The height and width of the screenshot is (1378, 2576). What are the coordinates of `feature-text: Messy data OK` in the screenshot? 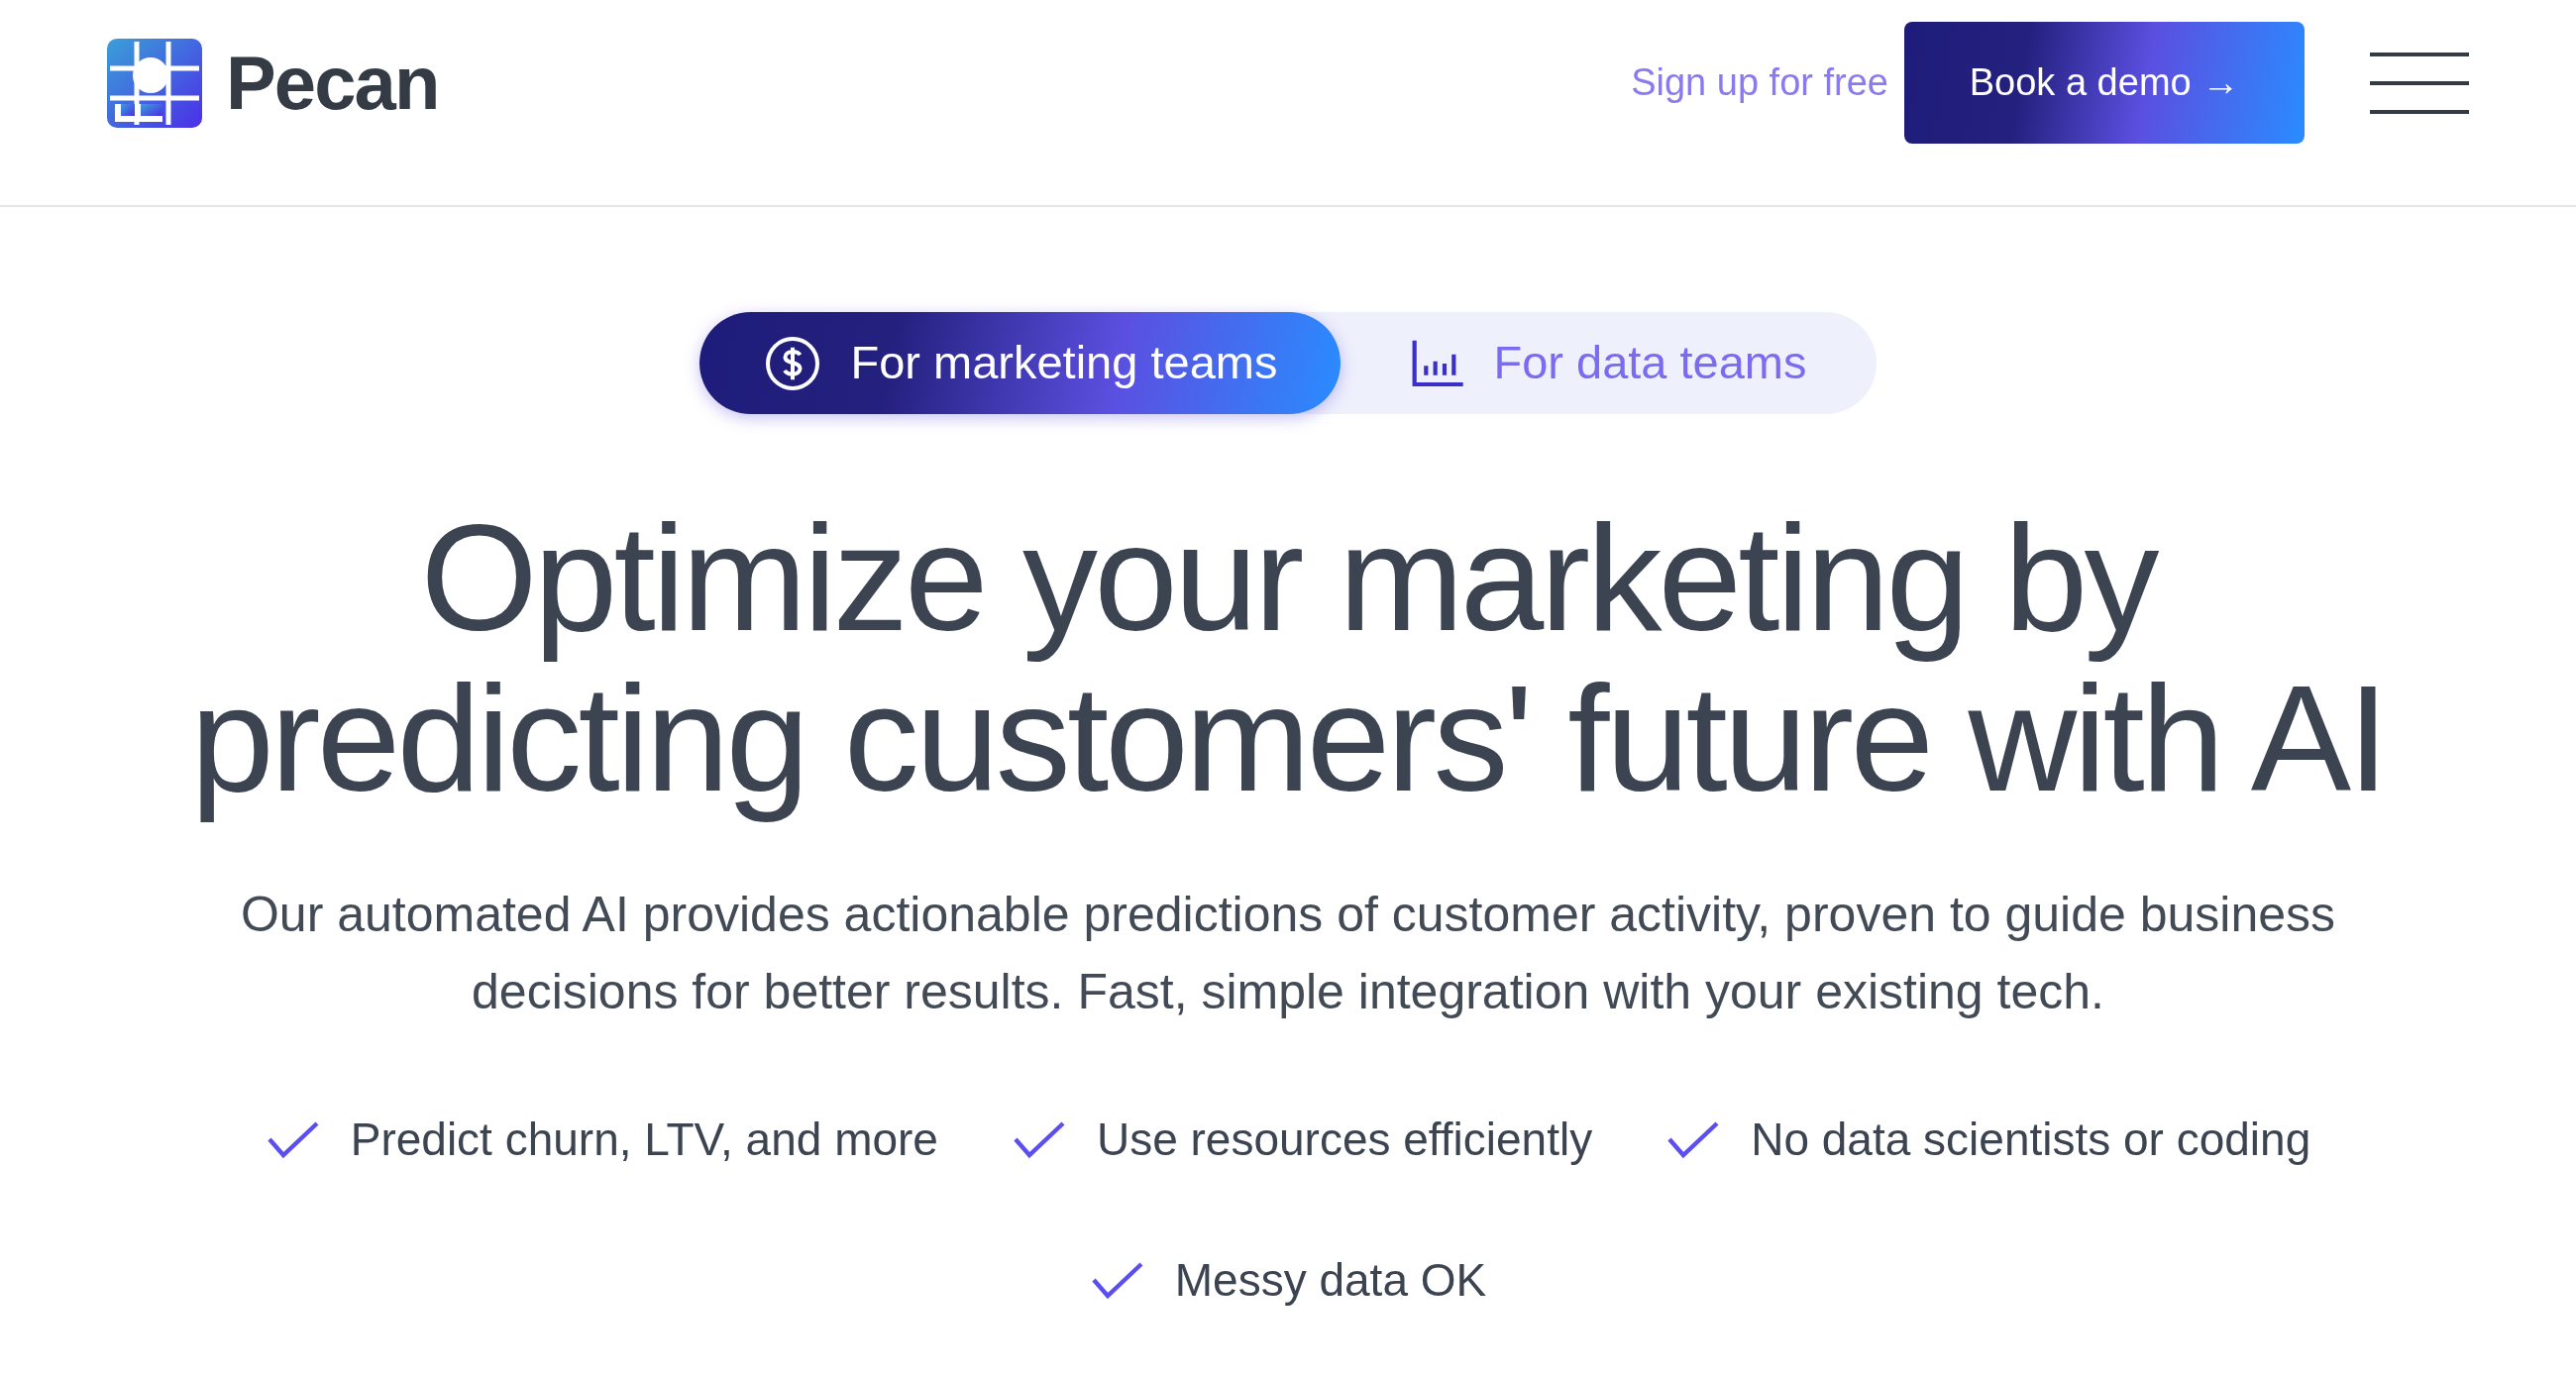 It's located at (1330, 1280).